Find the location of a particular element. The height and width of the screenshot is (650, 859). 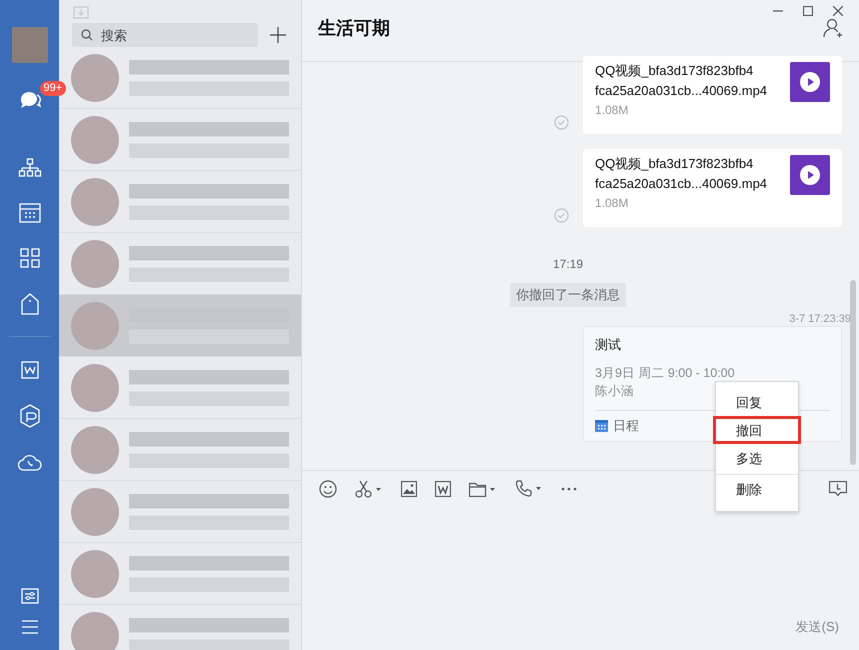

document-w-icon is located at coordinates (29, 370).